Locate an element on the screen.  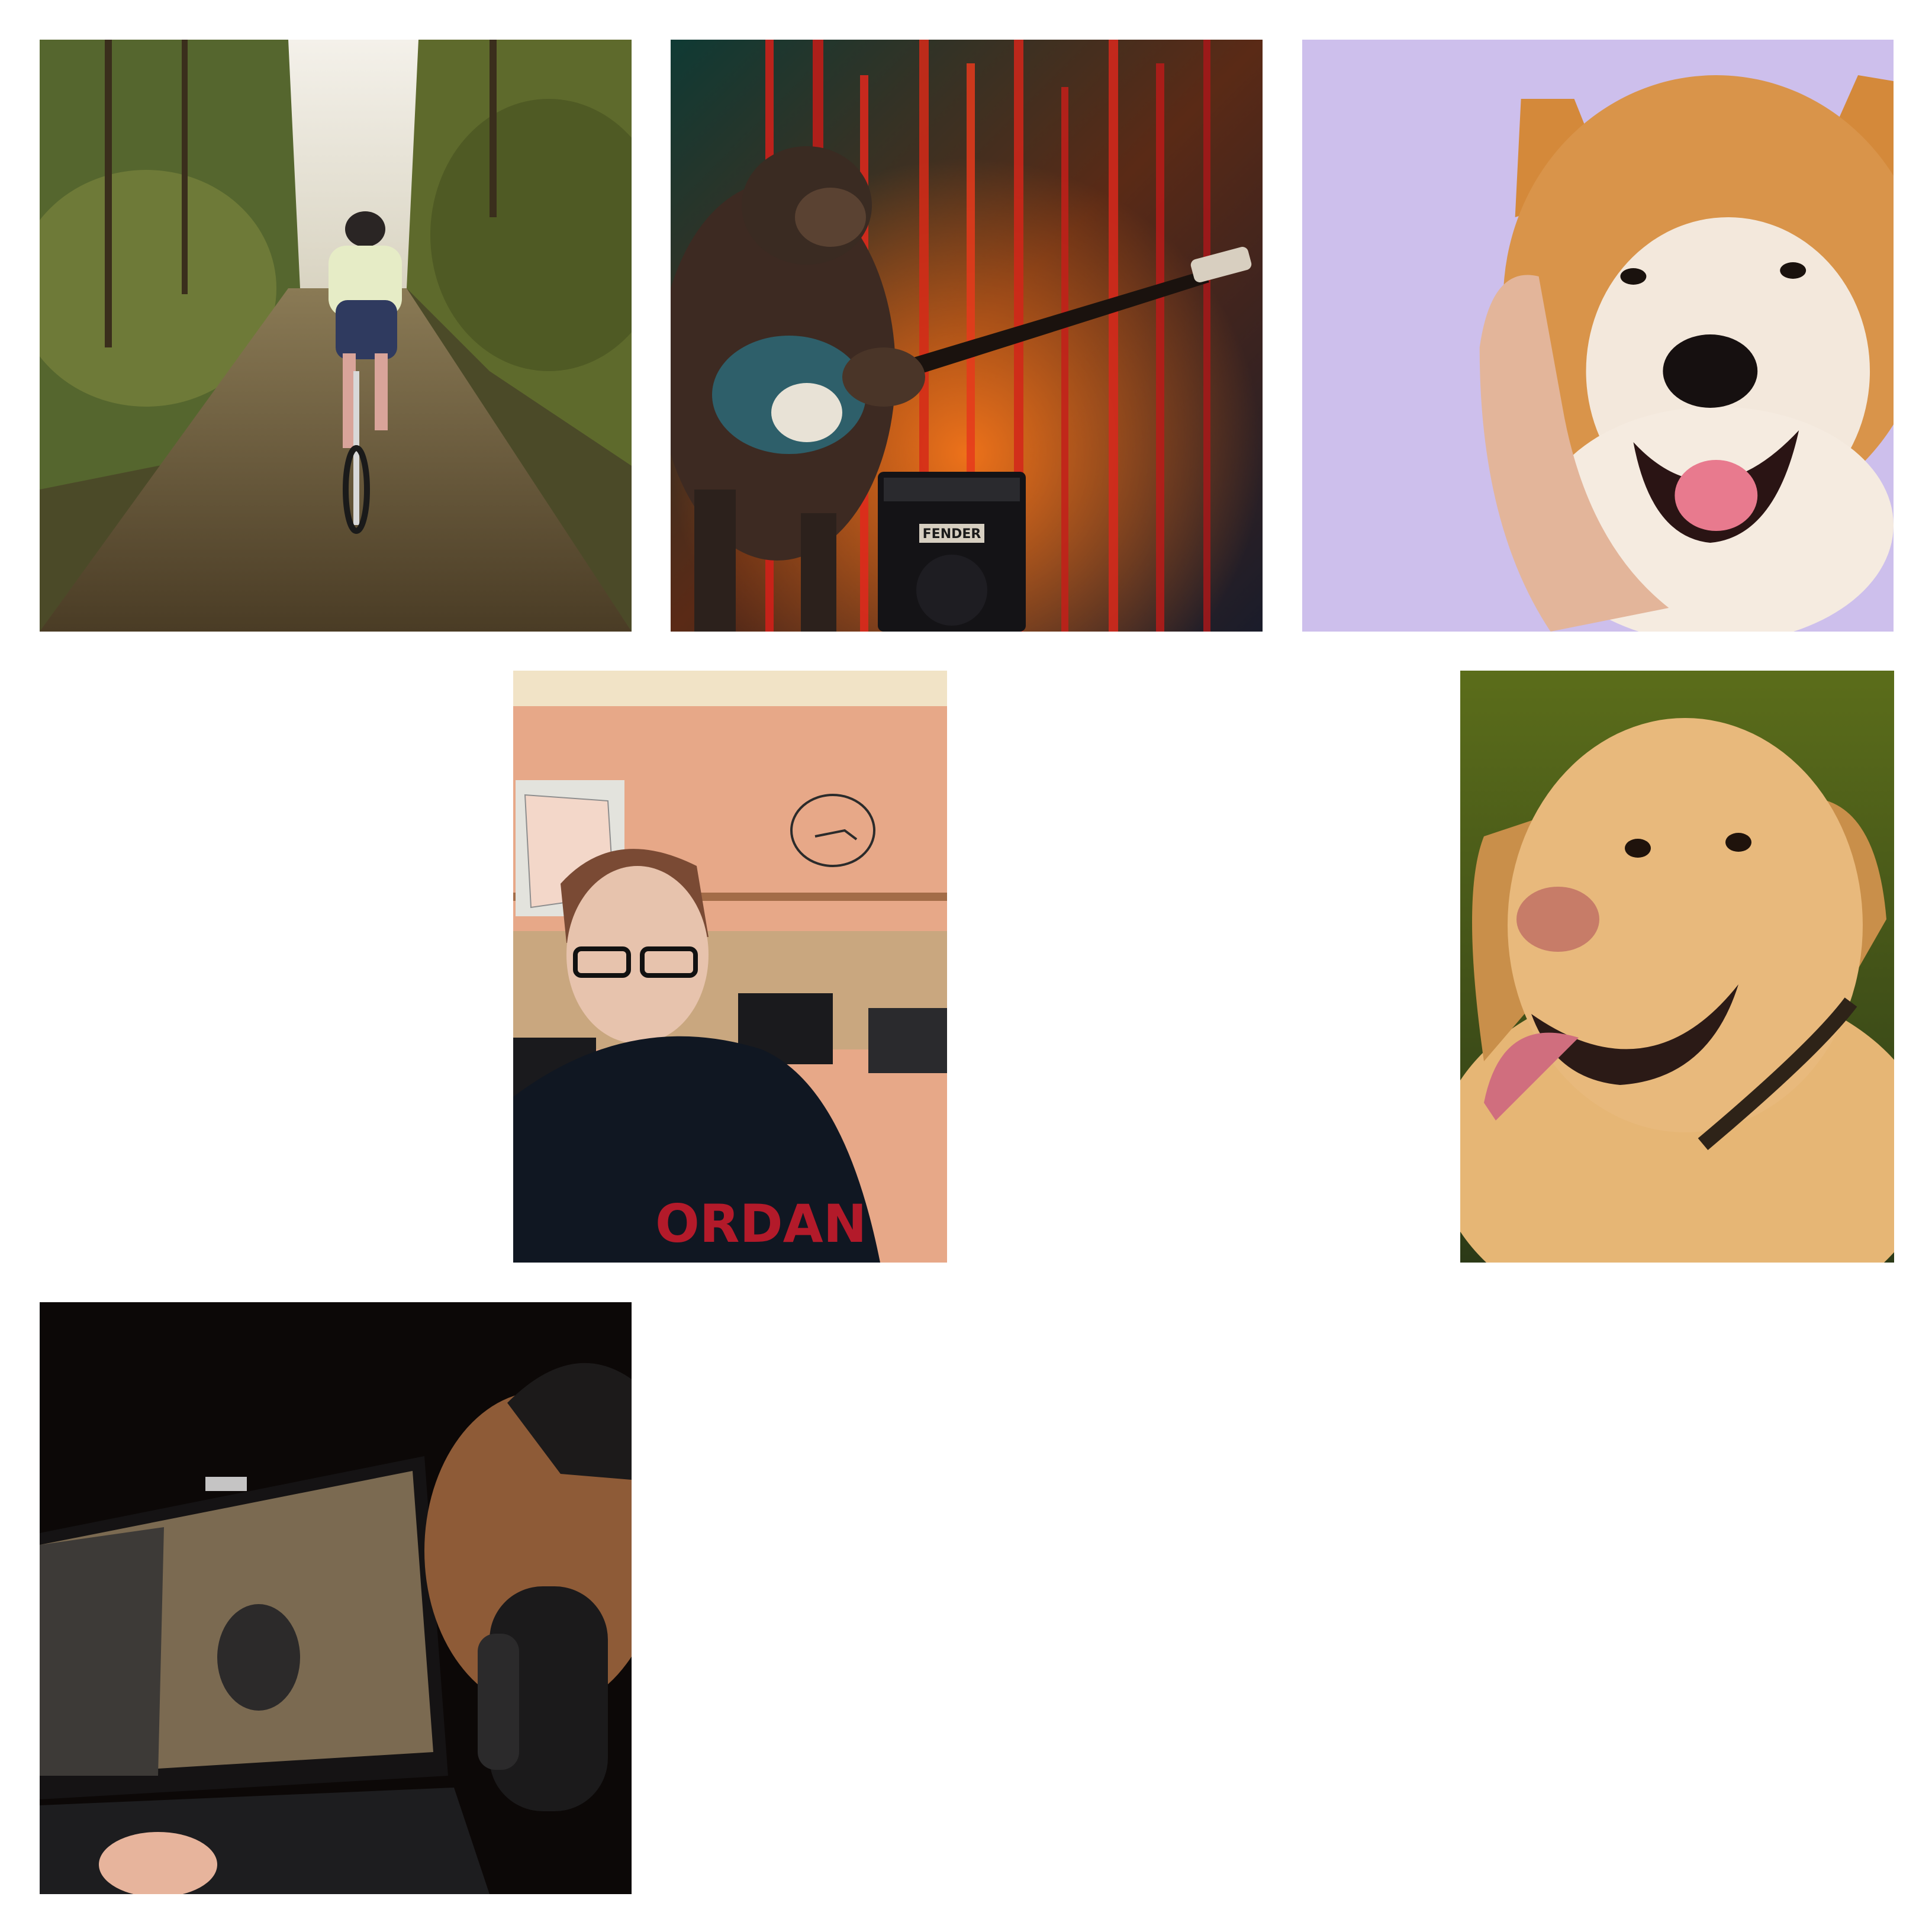
photo-tile-cyclist is located at coordinates (336, 336).